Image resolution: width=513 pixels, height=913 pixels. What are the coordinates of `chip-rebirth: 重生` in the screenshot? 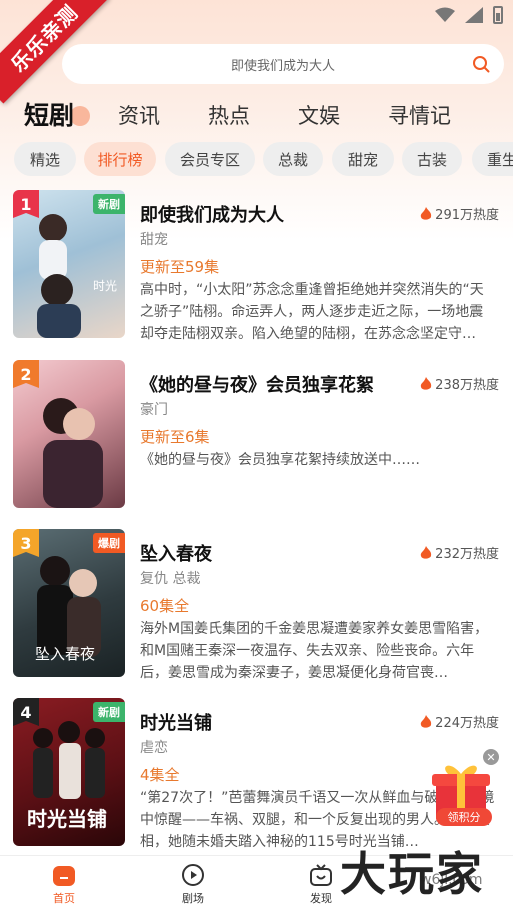 It's located at (492, 159).